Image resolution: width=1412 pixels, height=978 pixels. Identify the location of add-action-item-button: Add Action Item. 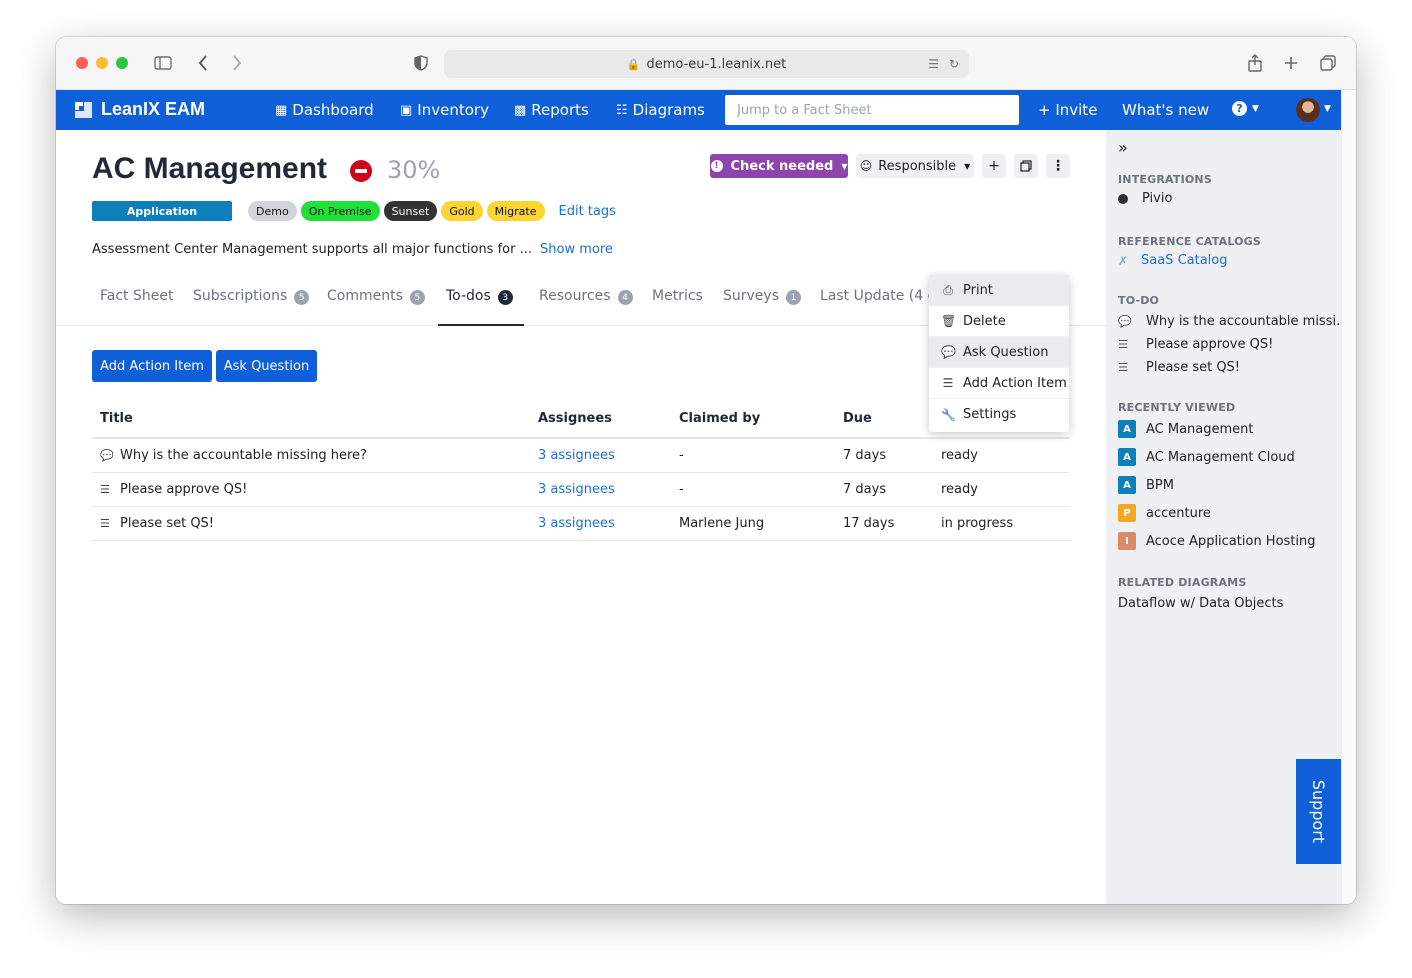
(152, 366).